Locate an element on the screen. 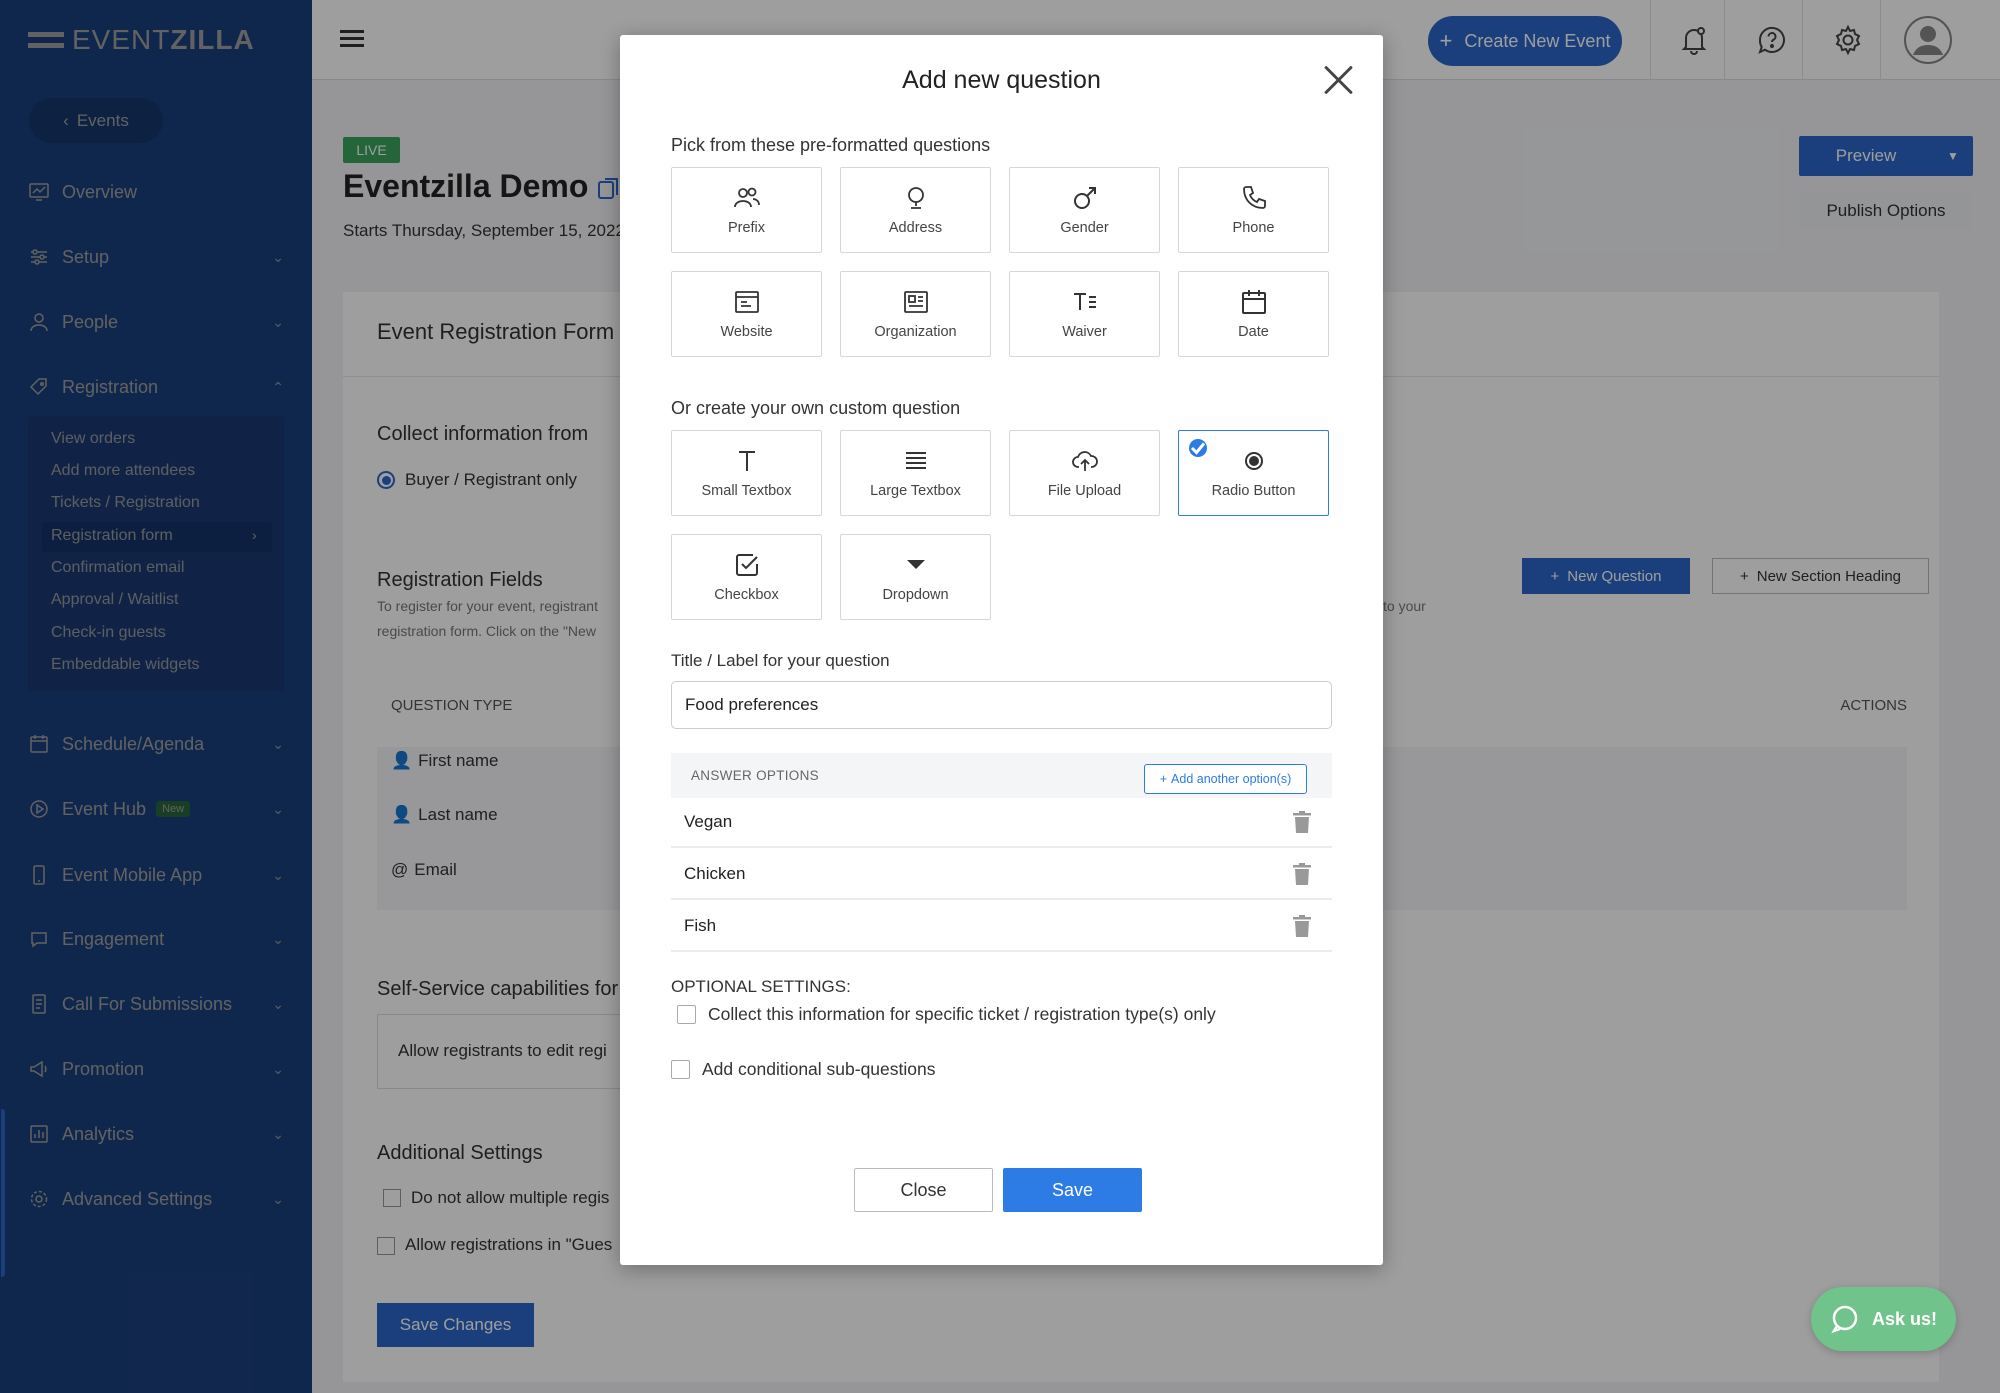  tile-label: Radio Button is located at coordinates (1253, 491).